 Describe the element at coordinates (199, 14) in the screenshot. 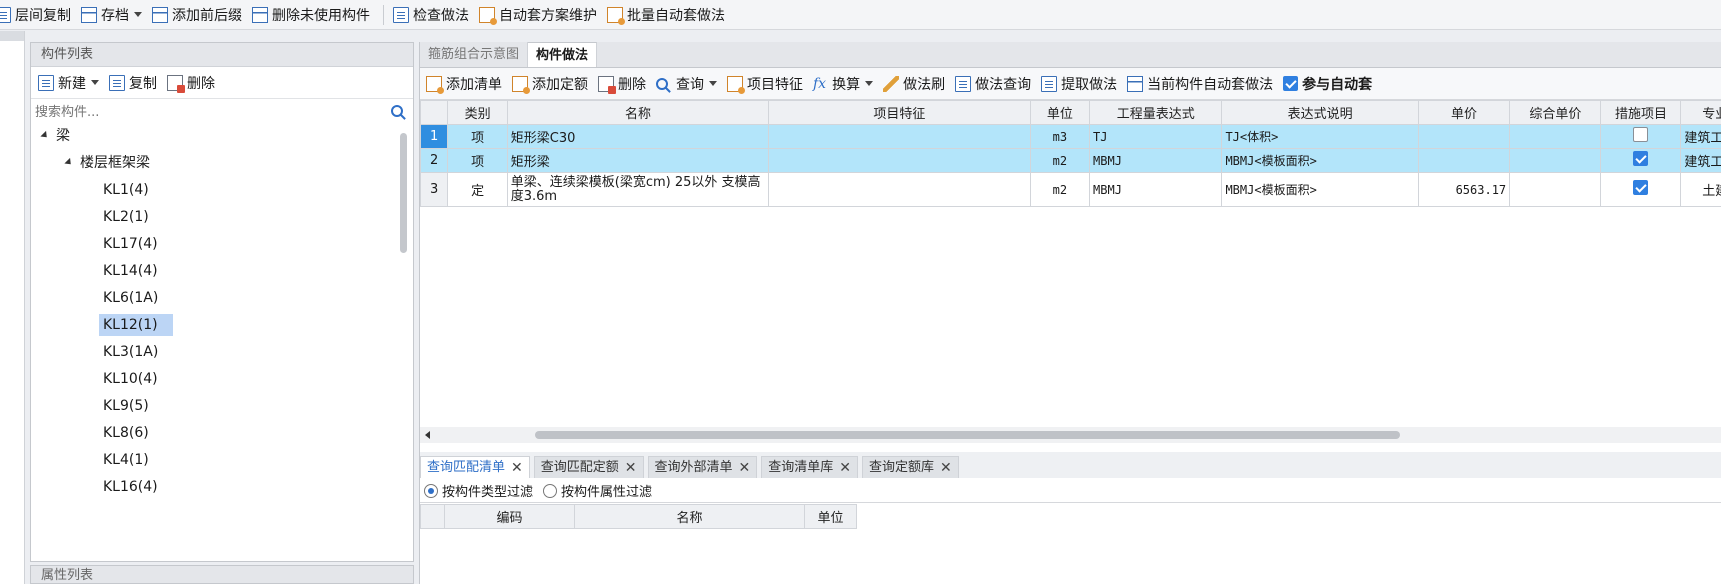

I see `add-prefix-suffix-button: 添加前后缀` at that location.